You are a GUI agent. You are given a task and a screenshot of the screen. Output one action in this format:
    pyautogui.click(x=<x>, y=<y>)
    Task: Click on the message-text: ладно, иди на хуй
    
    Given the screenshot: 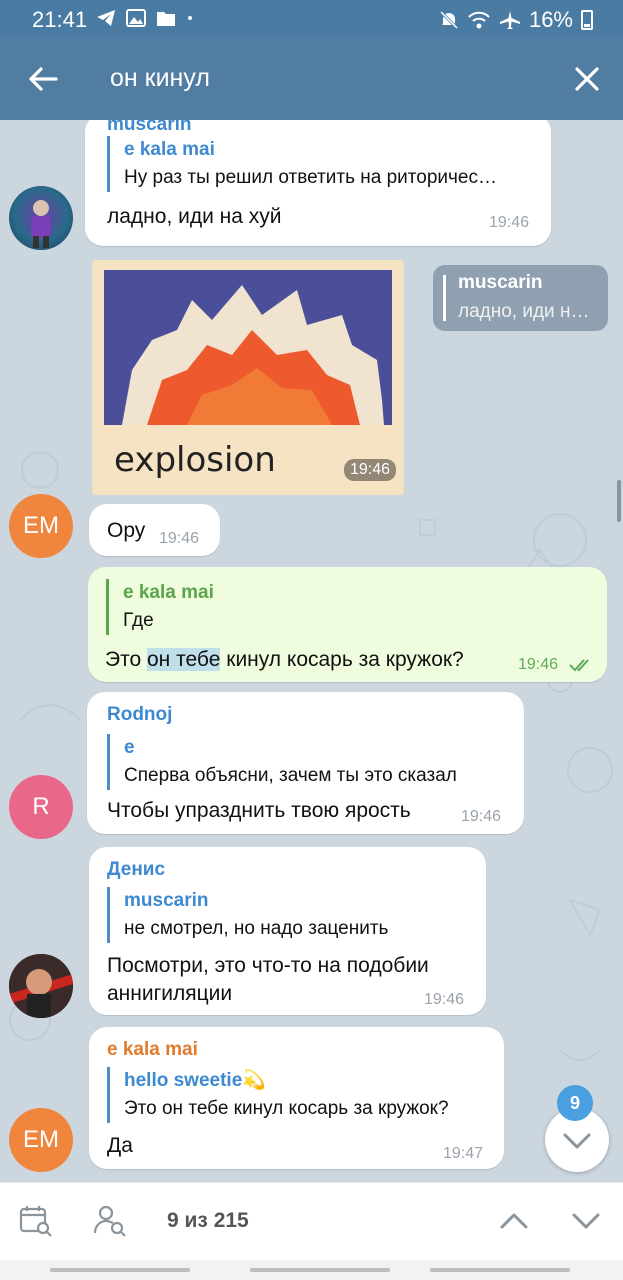 What is the action you would take?
    pyautogui.click(x=194, y=216)
    